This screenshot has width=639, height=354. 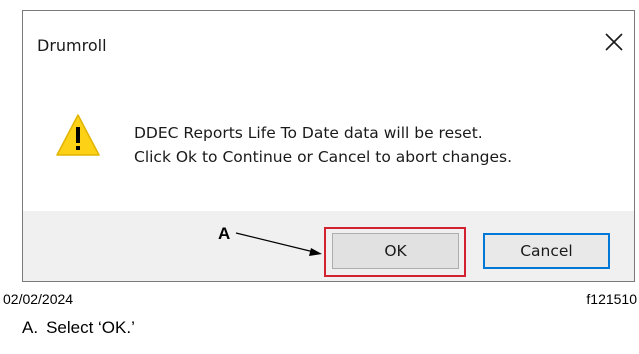 What do you see at coordinates (38, 299) in the screenshot?
I see `figure-date: 02/02/2024` at bounding box center [38, 299].